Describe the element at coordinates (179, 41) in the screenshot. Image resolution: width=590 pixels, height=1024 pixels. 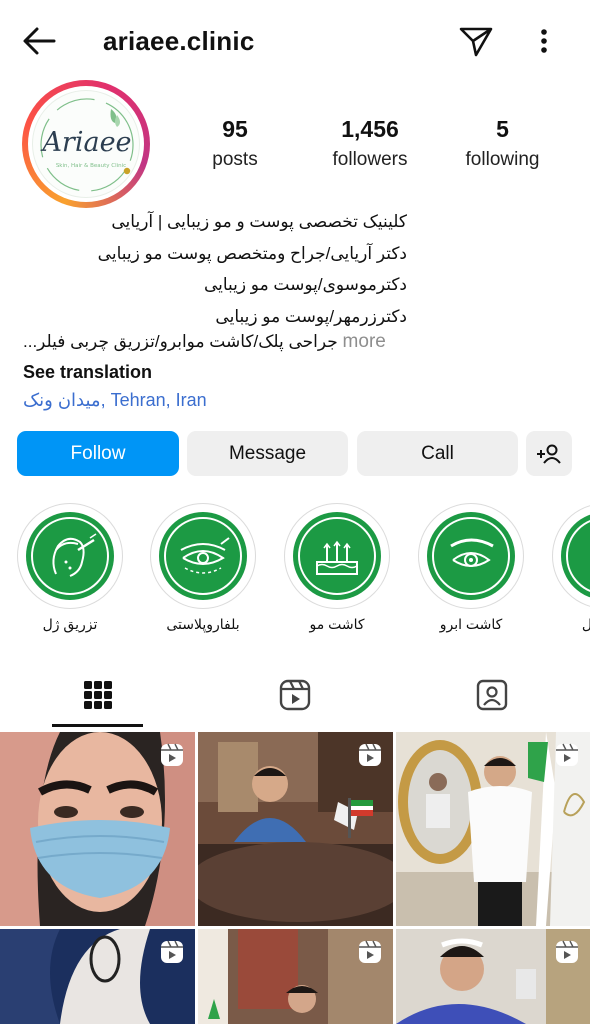
I see `profile-username: ariaee.clinic` at that location.